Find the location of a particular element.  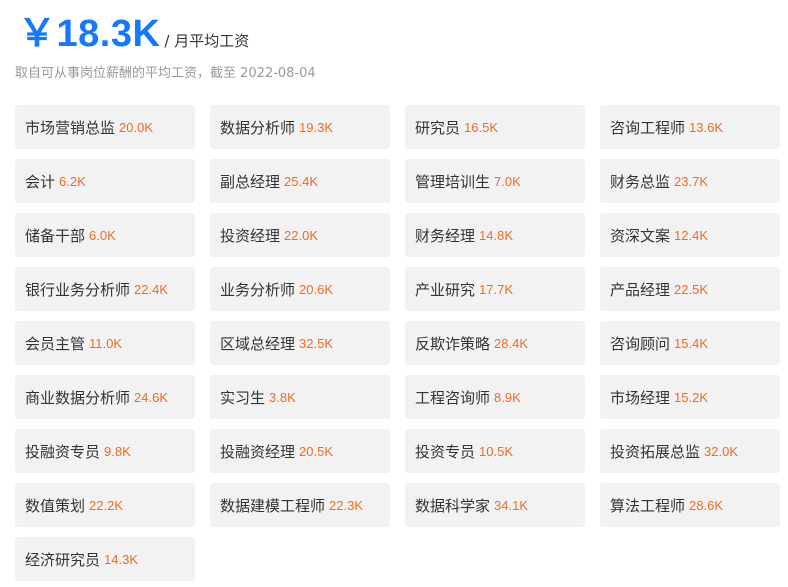

job-name: 投资拓展总监 is located at coordinates (655, 451).